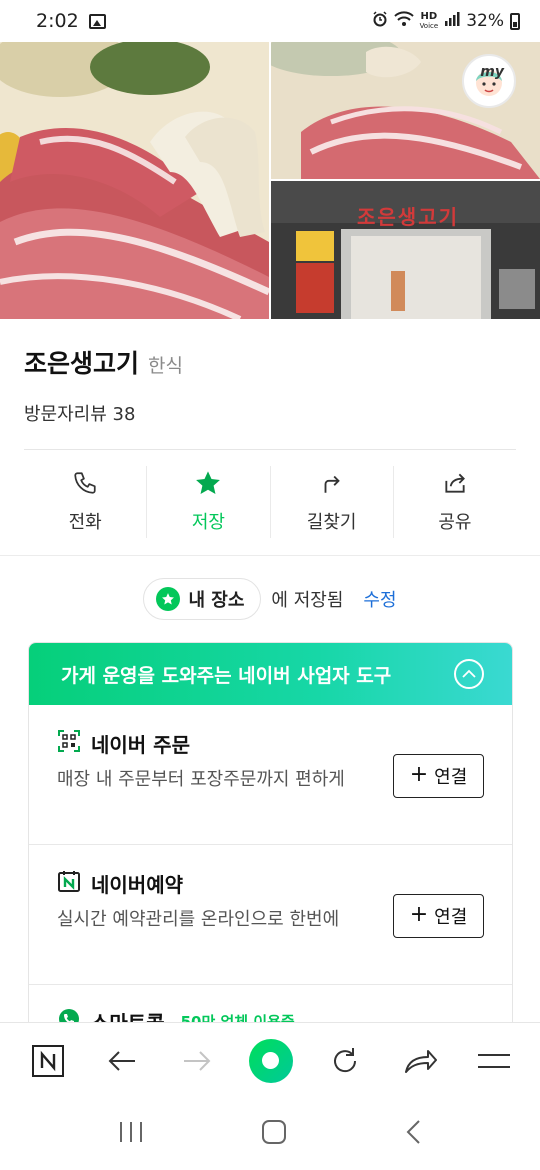 This screenshot has width=540, height=1170. What do you see at coordinates (270, 362) in the screenshot?
I see `place-name-row: 조은생고기 한식` at bounding box center [270, 362].